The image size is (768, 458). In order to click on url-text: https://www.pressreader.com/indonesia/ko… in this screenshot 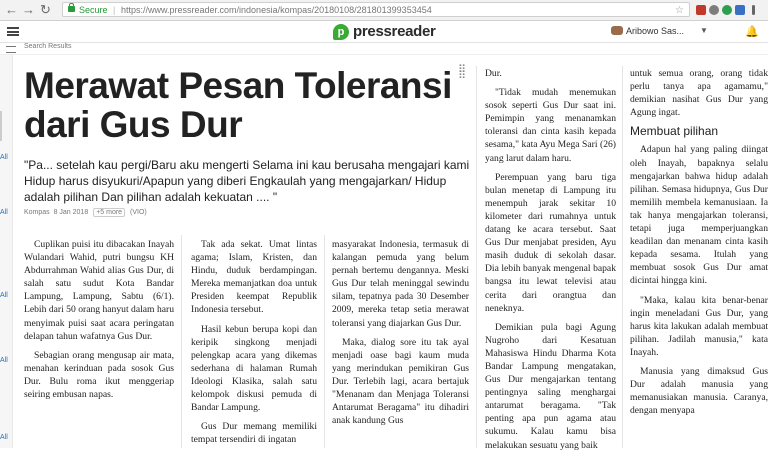, I will do `click(276, 10)`.